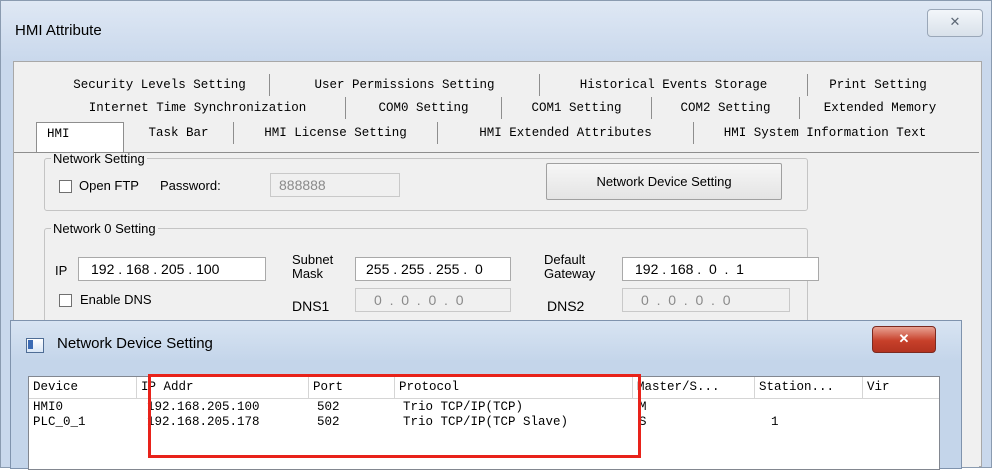 This screenshot has height=470, width=992. What do you see at coordinates (706, 300) in the screenshot?
I see `dns2-field: 0 . 0 . 0 . 0` at bounding box center [706, 300].